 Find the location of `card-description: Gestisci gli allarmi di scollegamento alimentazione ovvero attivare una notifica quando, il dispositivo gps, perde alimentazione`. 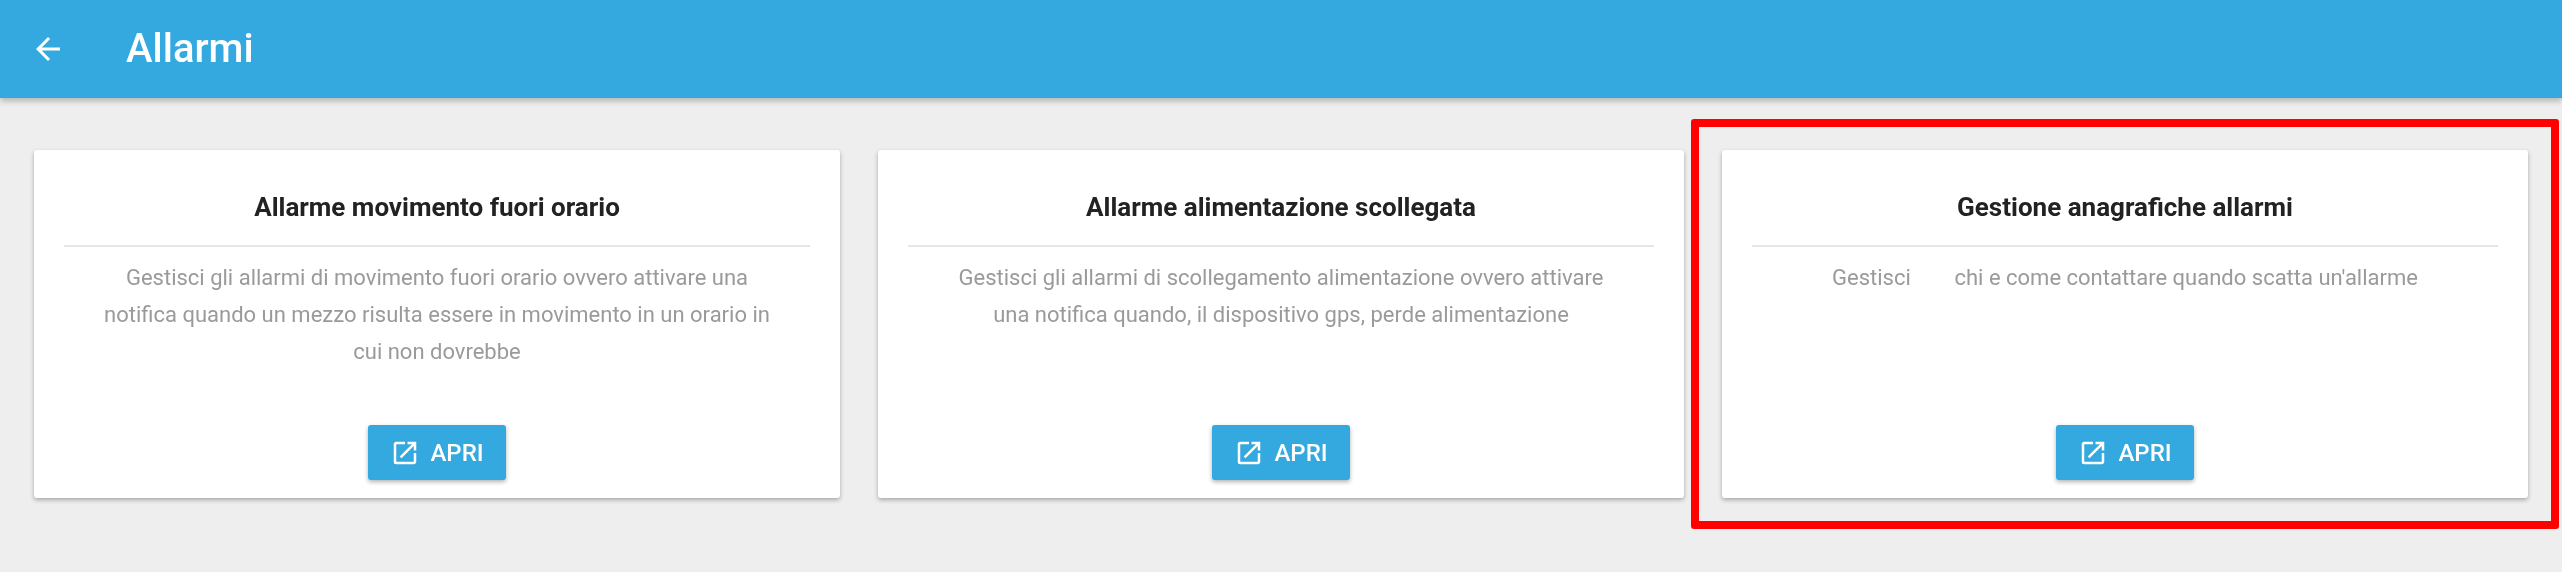

card-description: Gestisci gli allarmi di scollegamento alimentazione ovvero attivare una notifica quando, il dispositivo gps, perde alimentazione is located at coordinates (1281, 296).